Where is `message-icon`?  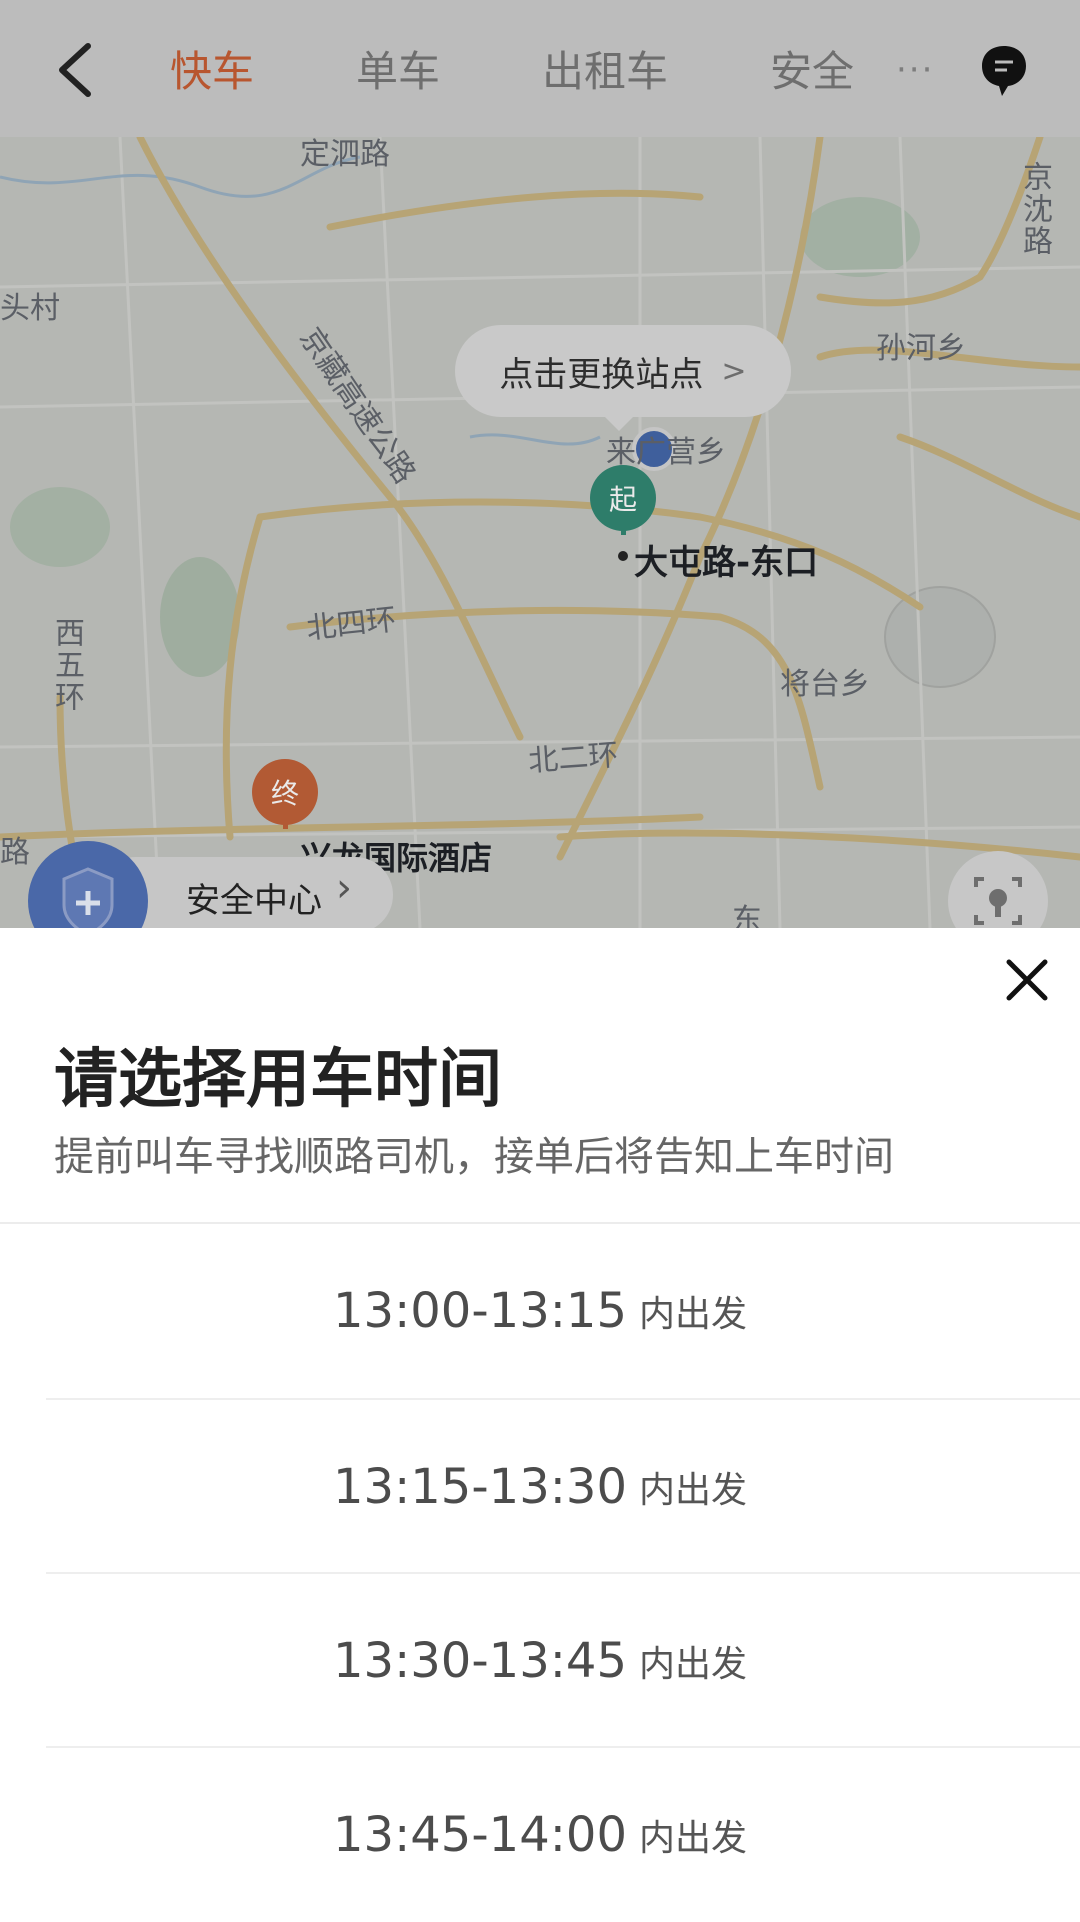
message-icon is located at coordinates (1004, 71).